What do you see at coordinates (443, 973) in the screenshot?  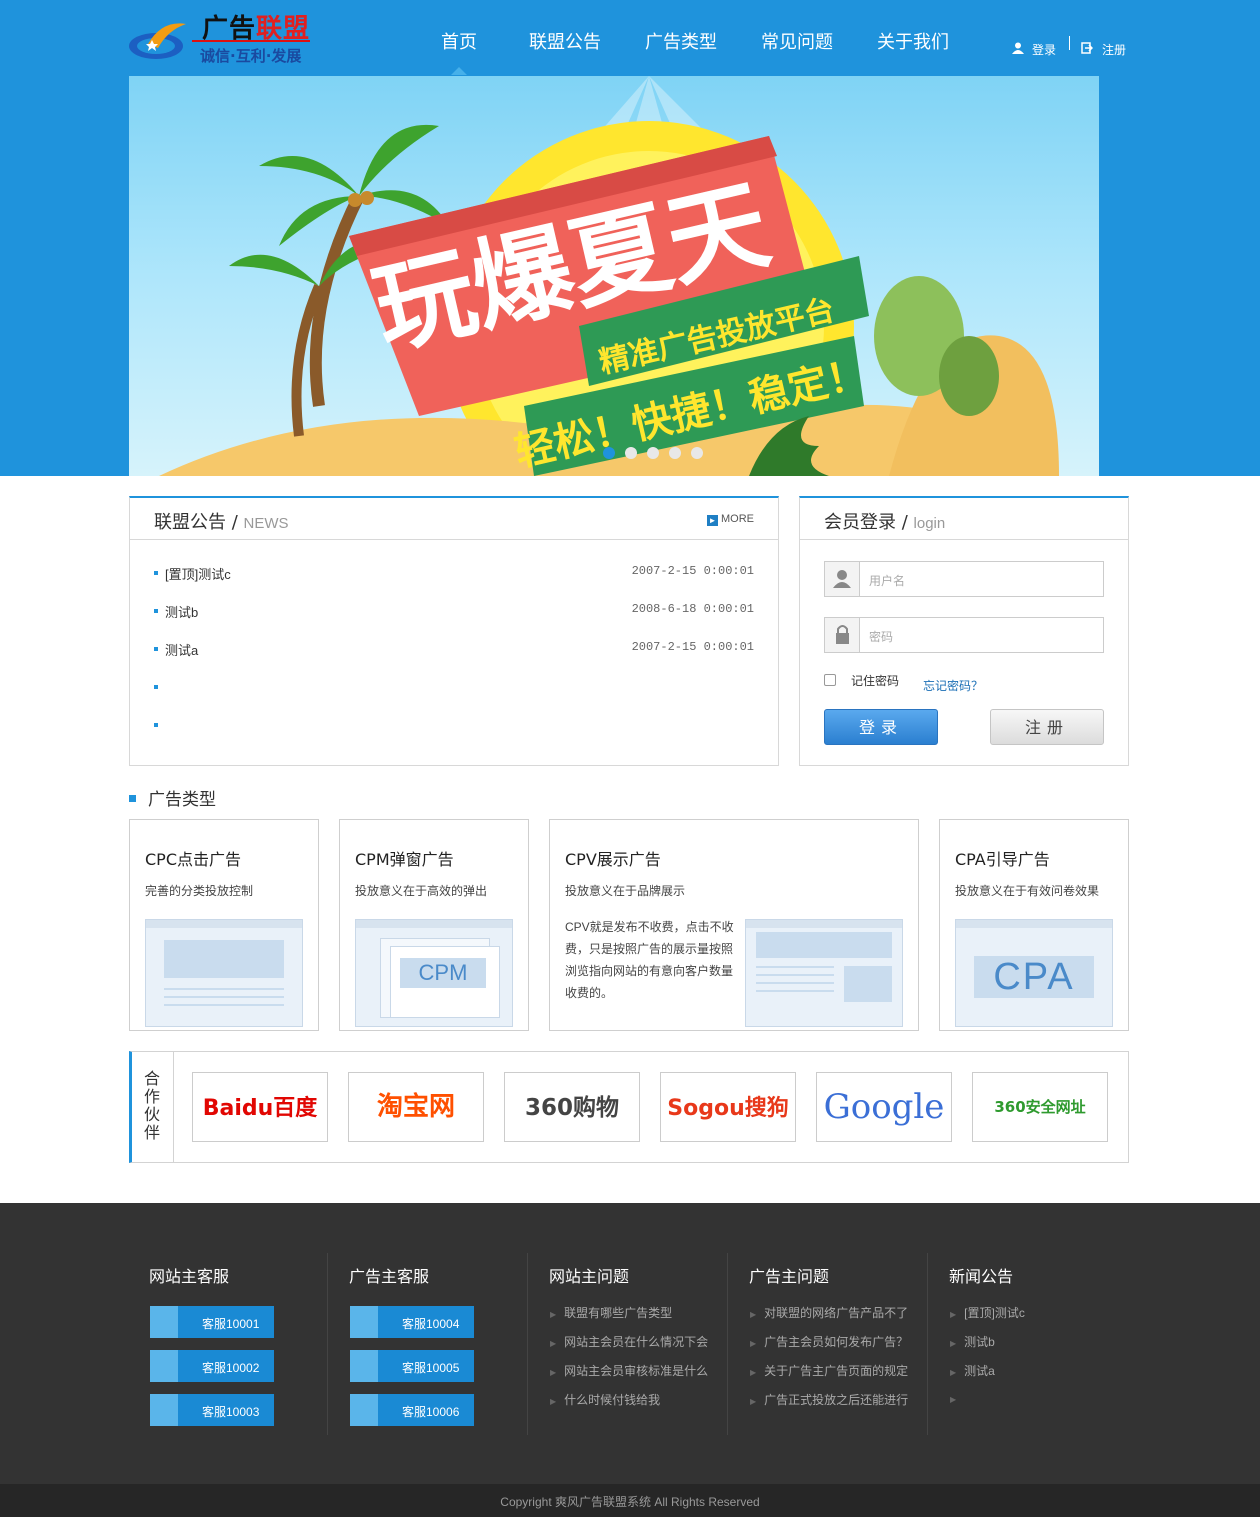 I see `cpm-badge: CPM` at bounding box center [443, 973].